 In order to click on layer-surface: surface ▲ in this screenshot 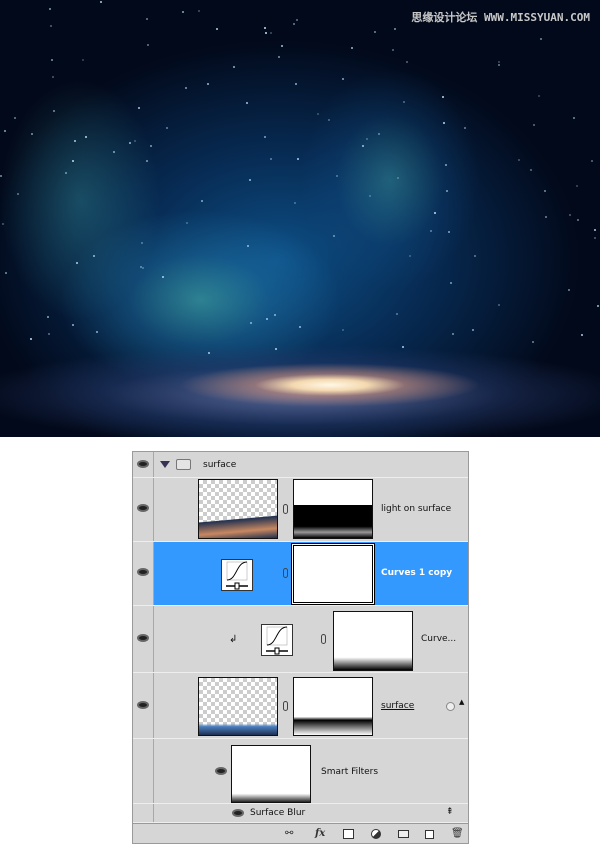, I will do `click(300, 706)`.